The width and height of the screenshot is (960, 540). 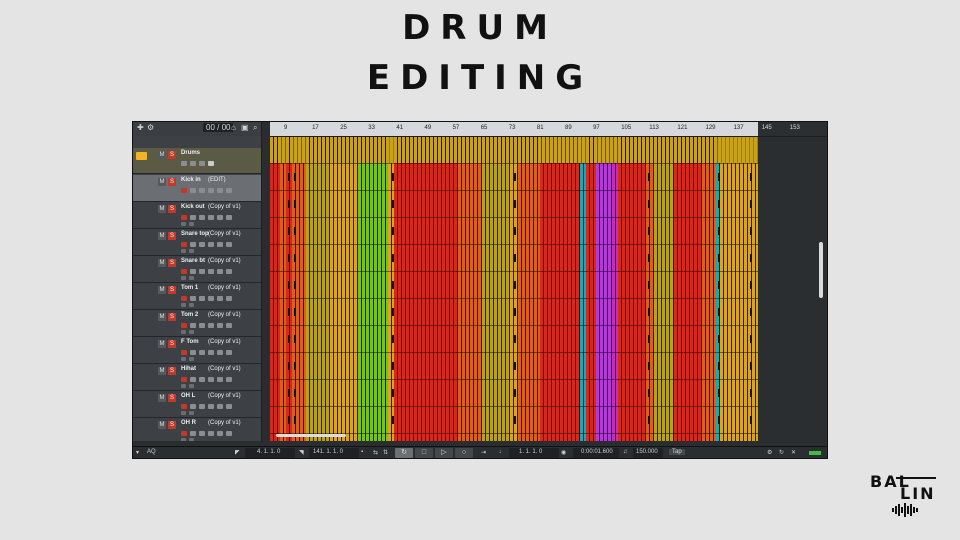 I want to click on aq-label: AQ, so click(x=151, y=452).